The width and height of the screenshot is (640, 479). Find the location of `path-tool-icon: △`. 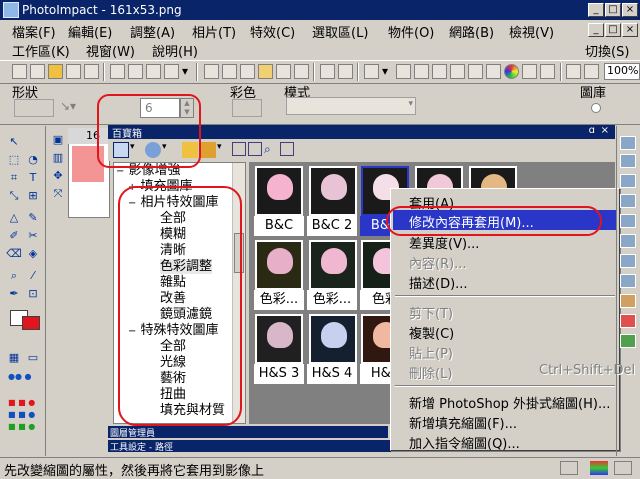

path-tool-icon: △ is located at coordinates (14, 218).